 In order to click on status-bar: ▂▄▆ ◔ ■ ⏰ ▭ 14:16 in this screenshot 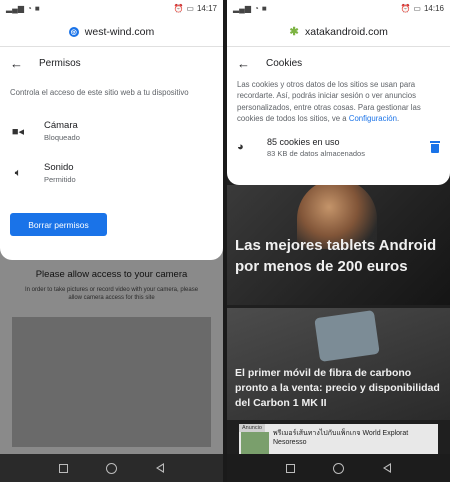, I will do `click(338, 8)`.